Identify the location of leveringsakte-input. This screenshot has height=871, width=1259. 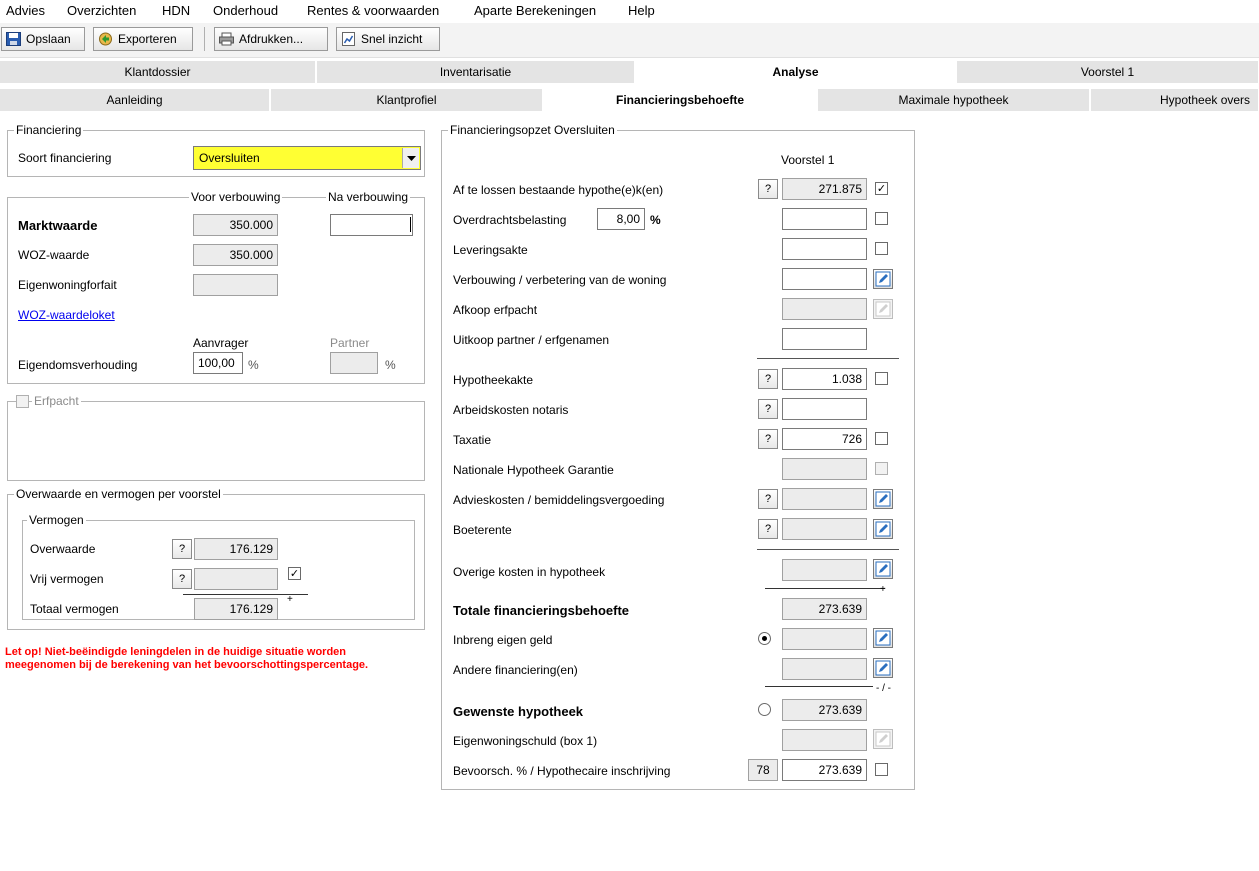
(824, 249).